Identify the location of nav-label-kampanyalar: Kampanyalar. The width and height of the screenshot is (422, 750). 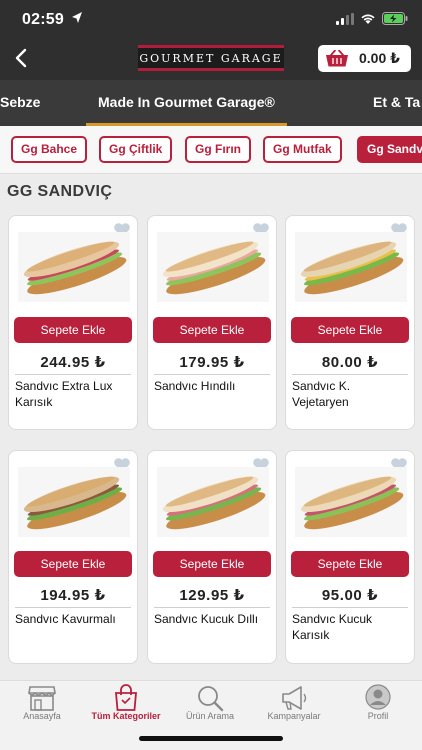
(294, 716).